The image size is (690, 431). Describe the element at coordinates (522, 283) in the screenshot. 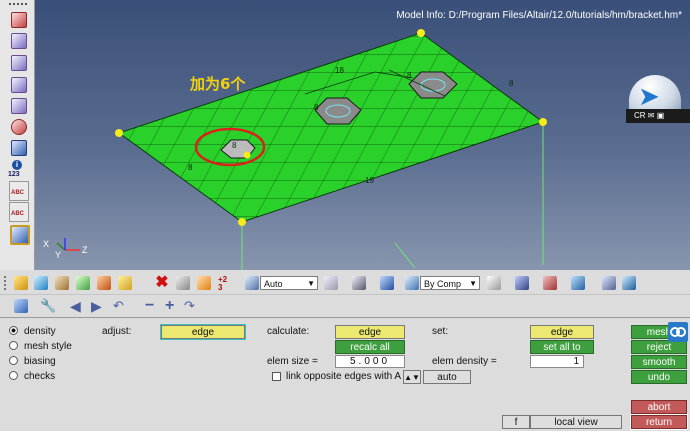

I see `element-color-icon` at that location.